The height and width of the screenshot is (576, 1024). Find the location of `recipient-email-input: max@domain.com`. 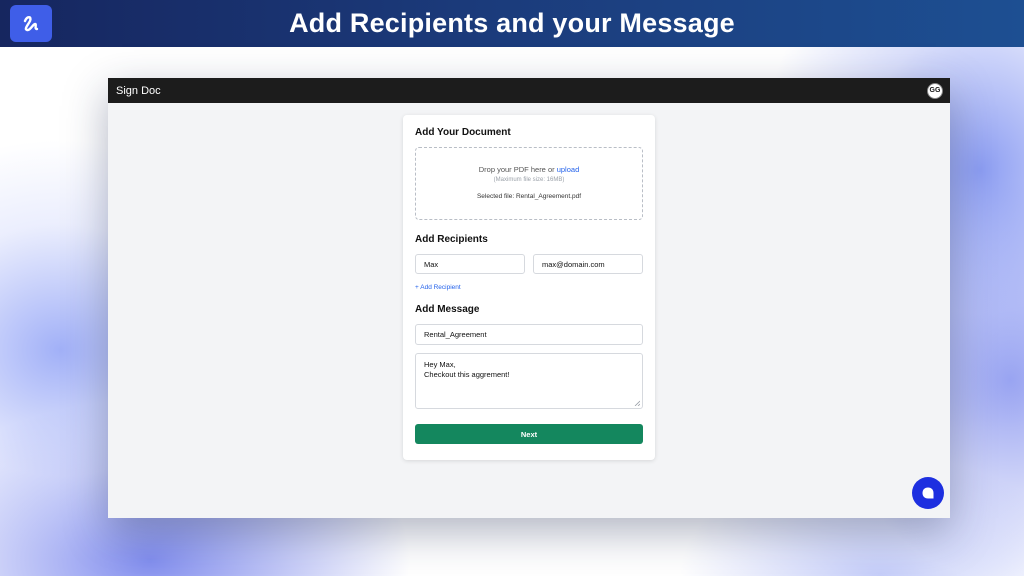

recipient-email-input: max@domain.com is located at coordinates (588, 264).